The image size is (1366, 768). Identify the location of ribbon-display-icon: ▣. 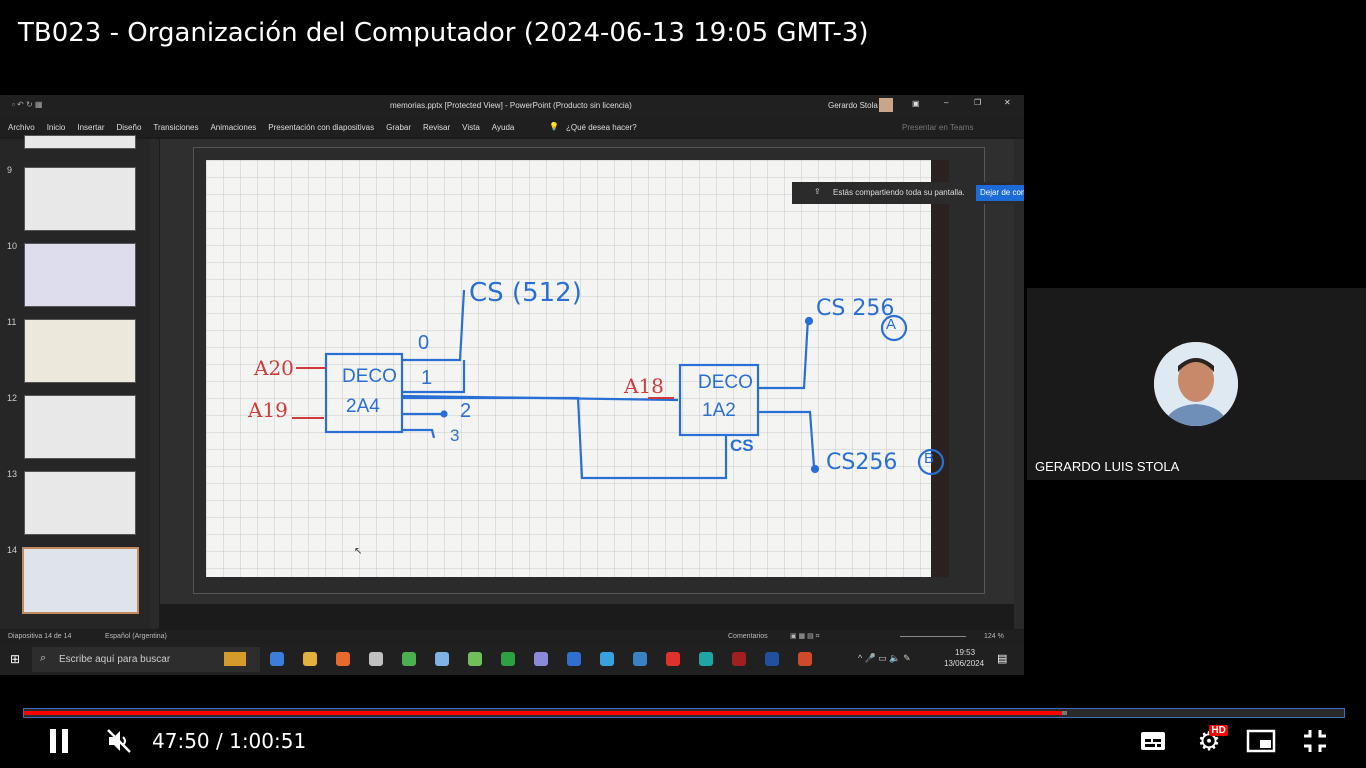
(916, 103).